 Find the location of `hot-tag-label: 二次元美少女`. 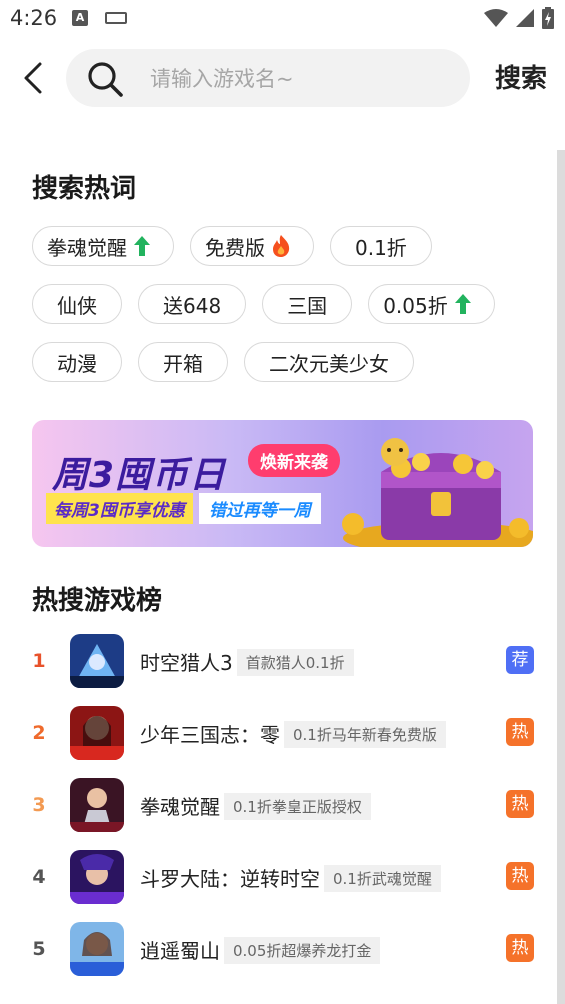

hot-tag-label: 二次元美少女 is located at coordinates (329, 363).